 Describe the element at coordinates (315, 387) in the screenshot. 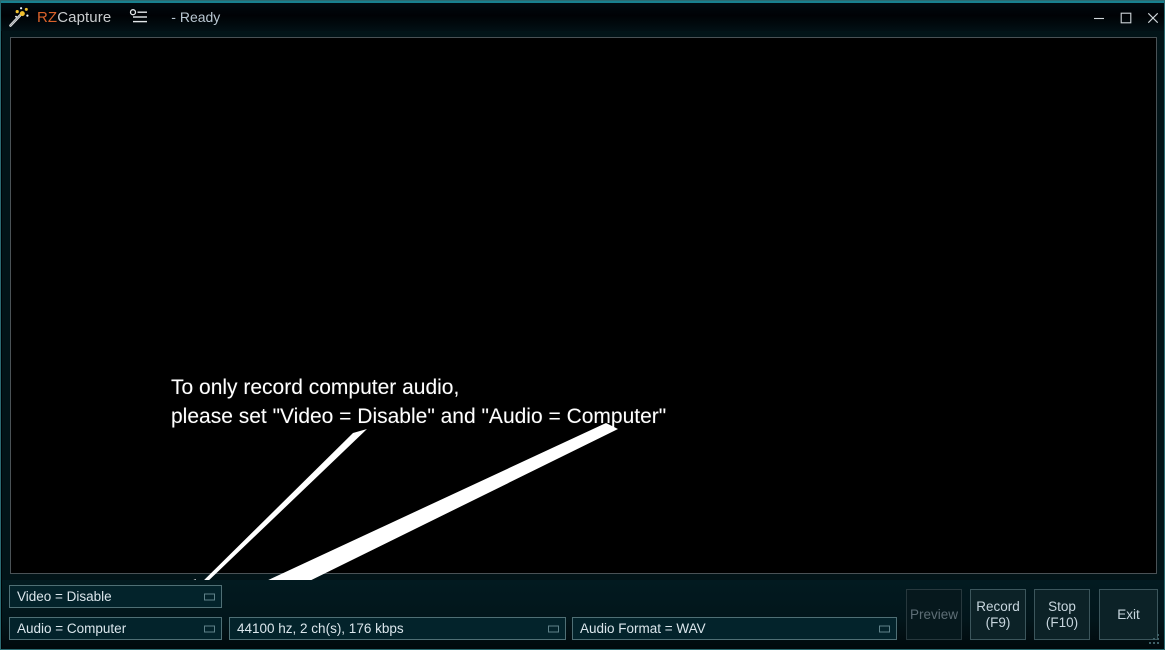

I see `instruction-line-1: To only record computer audio,` at that location.